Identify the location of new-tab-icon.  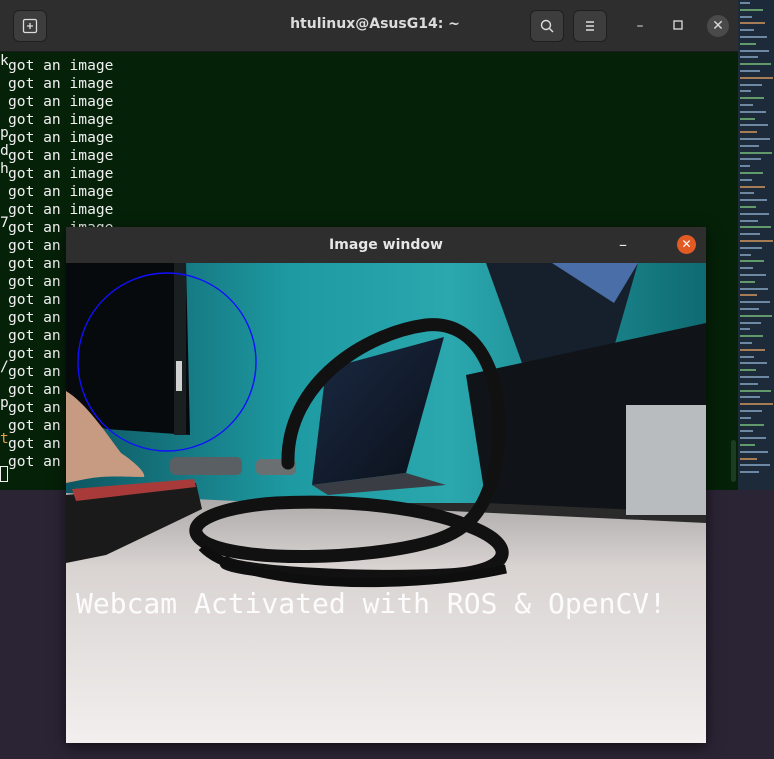
(30, 26).